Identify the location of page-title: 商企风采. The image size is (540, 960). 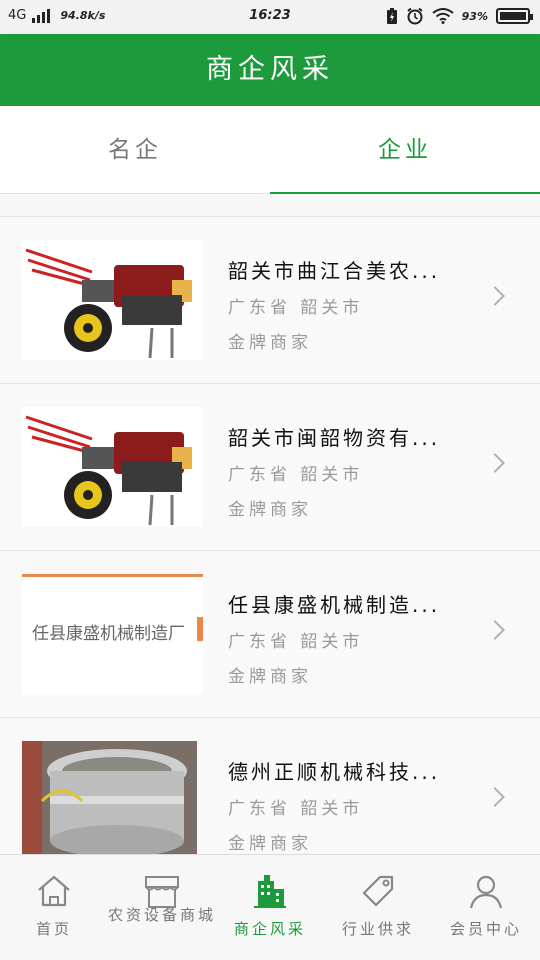
(270, 70).